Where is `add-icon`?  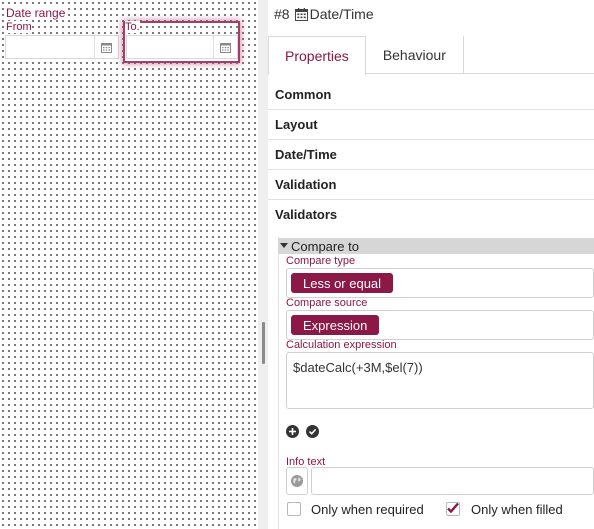 add-icon is located at coordinates (292, 431).